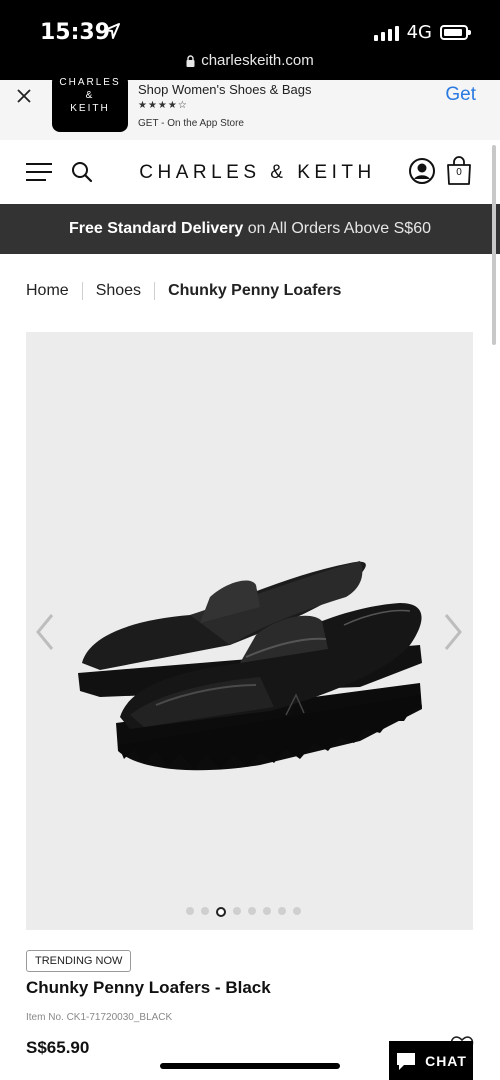 The height and width of the screenshot is (1080, 500). I want to click on network-label: 4G, so click(419, 32).